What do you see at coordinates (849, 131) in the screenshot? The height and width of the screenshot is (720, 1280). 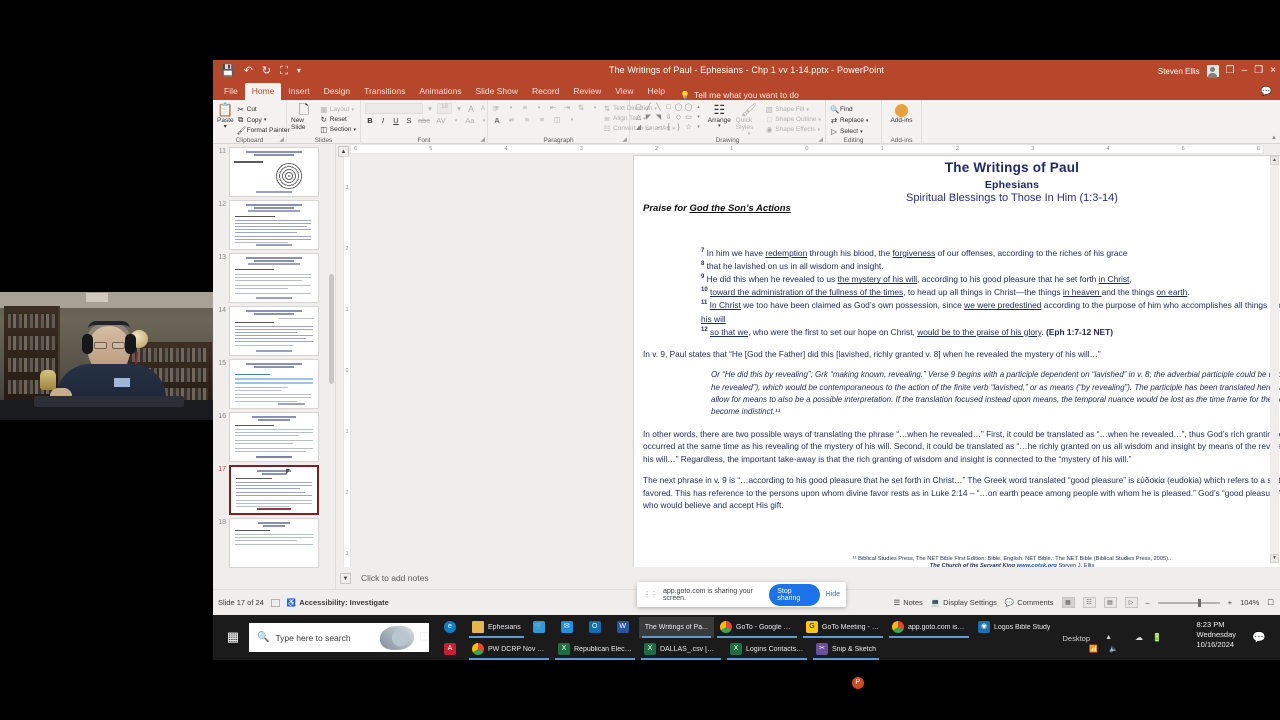 I see `select-button: ▷ Select ▾` at bounding box center [849, 131].